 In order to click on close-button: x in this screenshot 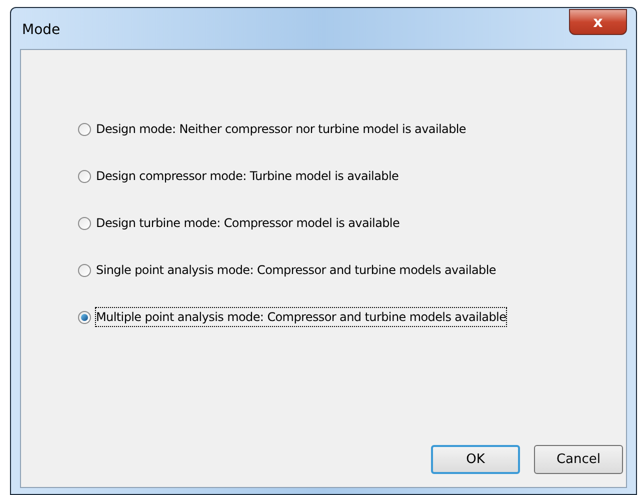, I will do `click(598, 22)`.